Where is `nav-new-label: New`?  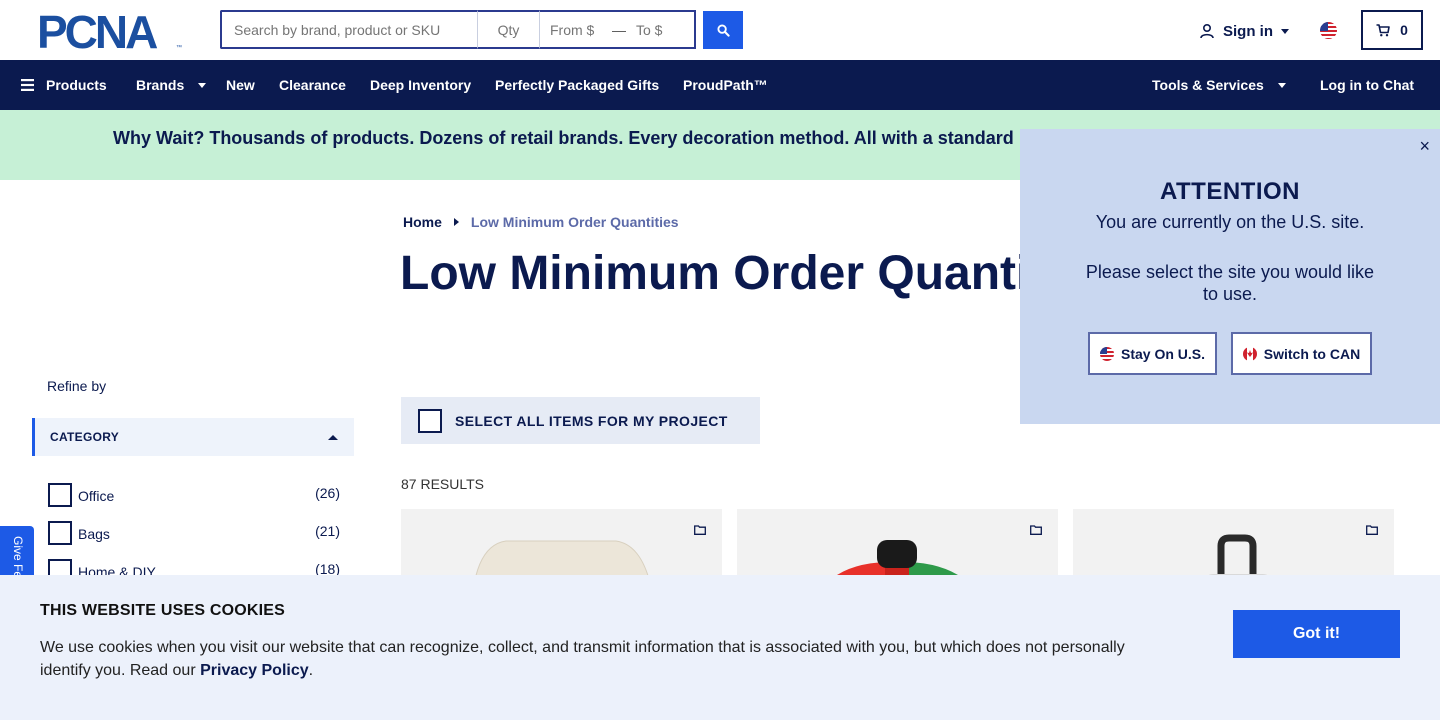
nav-new-label: New is located at coordinates (240, 85).